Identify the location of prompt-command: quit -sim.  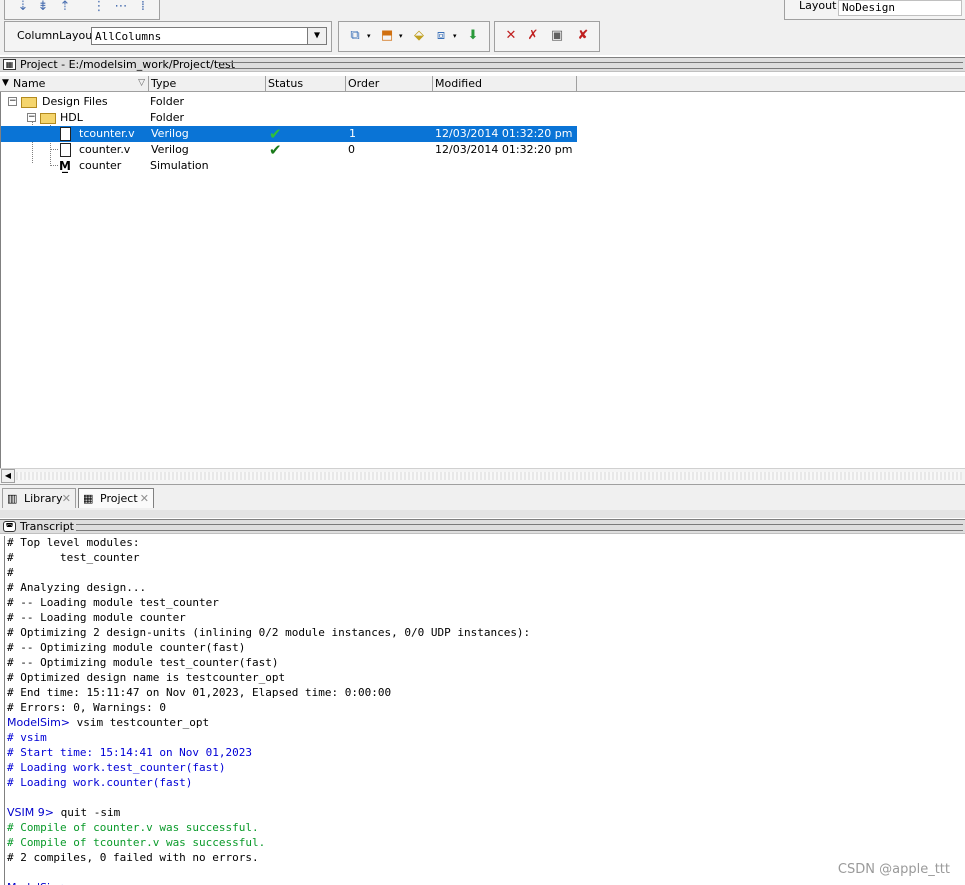
(87, 812).